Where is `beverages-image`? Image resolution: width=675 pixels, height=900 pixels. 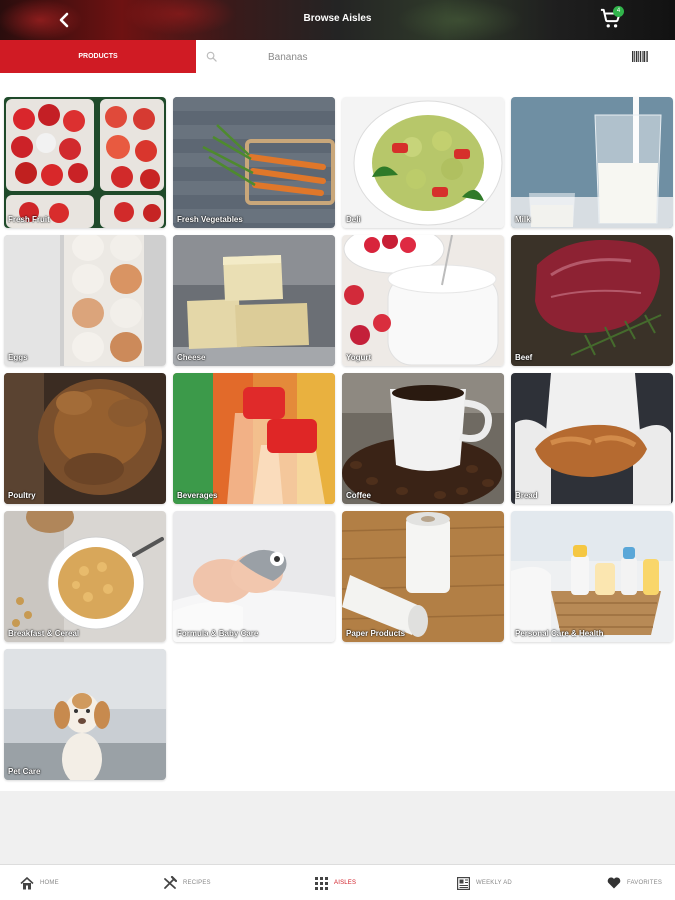 beverages-image is located at coordinates (254, 438).